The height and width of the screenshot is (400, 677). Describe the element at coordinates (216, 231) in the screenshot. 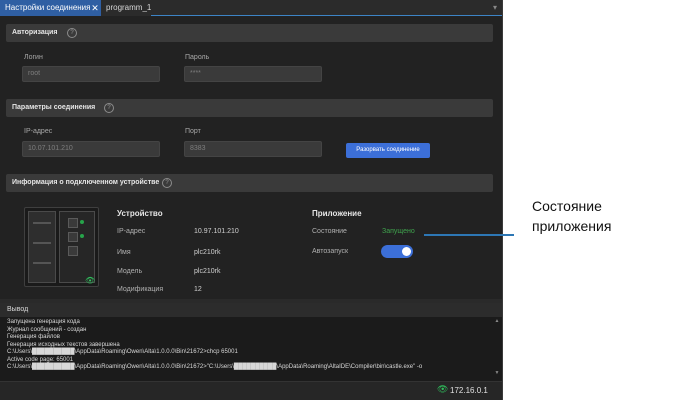

I see `device-ip-value: 10.97.101.210` at that location.